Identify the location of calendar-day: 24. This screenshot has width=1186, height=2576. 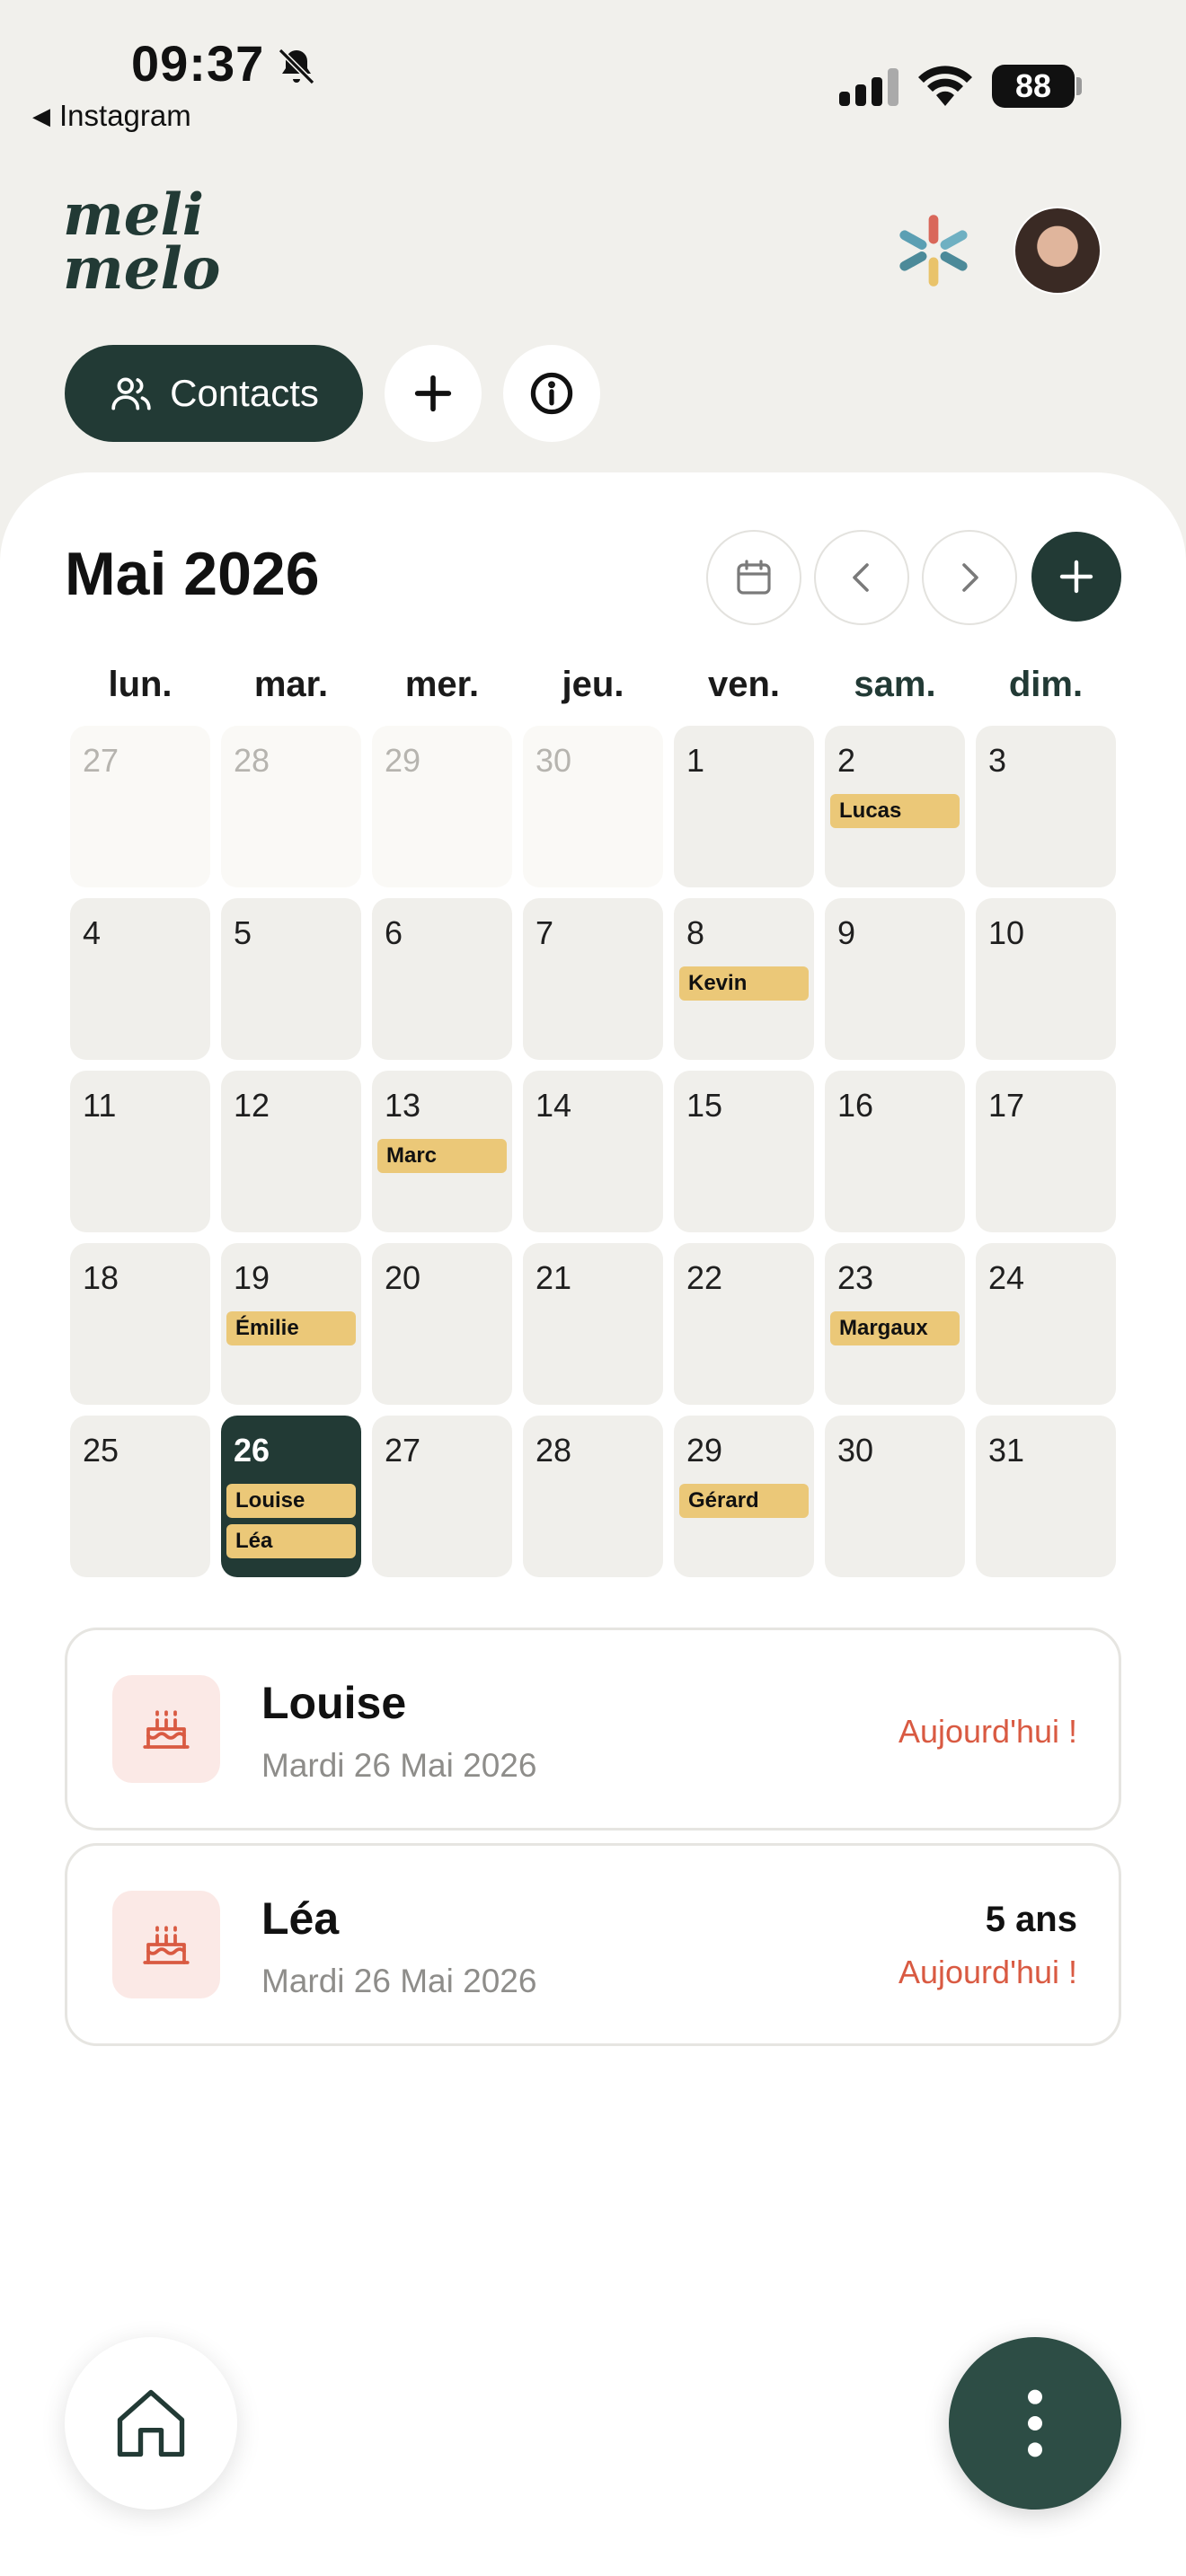
(1046, 1324).